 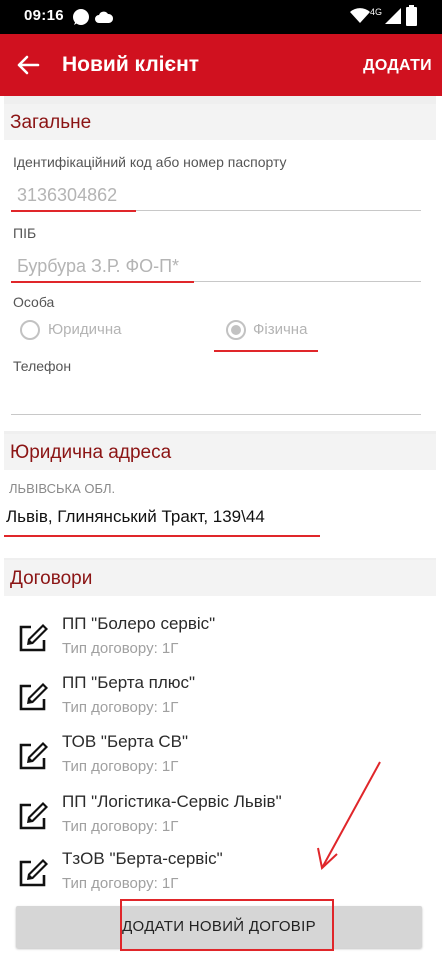 I want to click on address-annotation-underline, so click(x=162, y=536).